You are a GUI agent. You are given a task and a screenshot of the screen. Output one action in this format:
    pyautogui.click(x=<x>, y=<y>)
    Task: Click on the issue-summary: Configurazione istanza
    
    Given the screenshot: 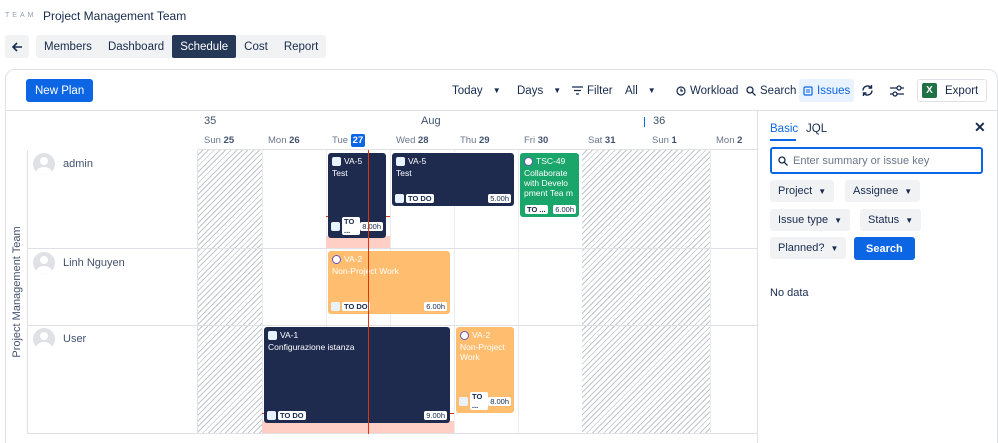 What is the action you would take?
    pyautogui.click(x=311, y=347)
    